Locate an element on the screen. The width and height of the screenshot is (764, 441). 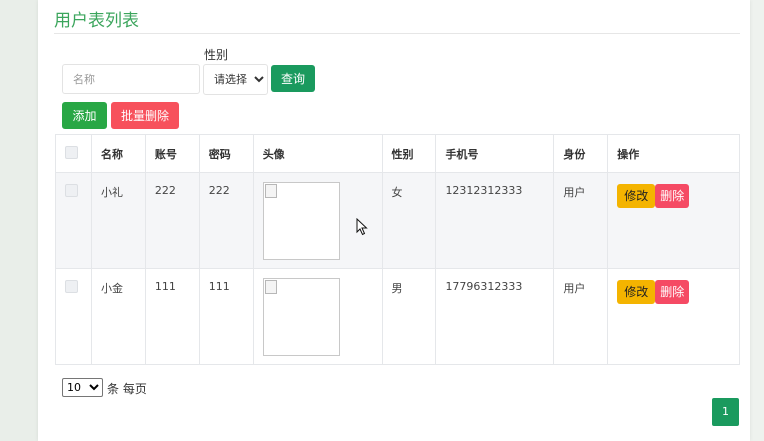
mouse-cursor-icon is located at coordinates (362, 227).